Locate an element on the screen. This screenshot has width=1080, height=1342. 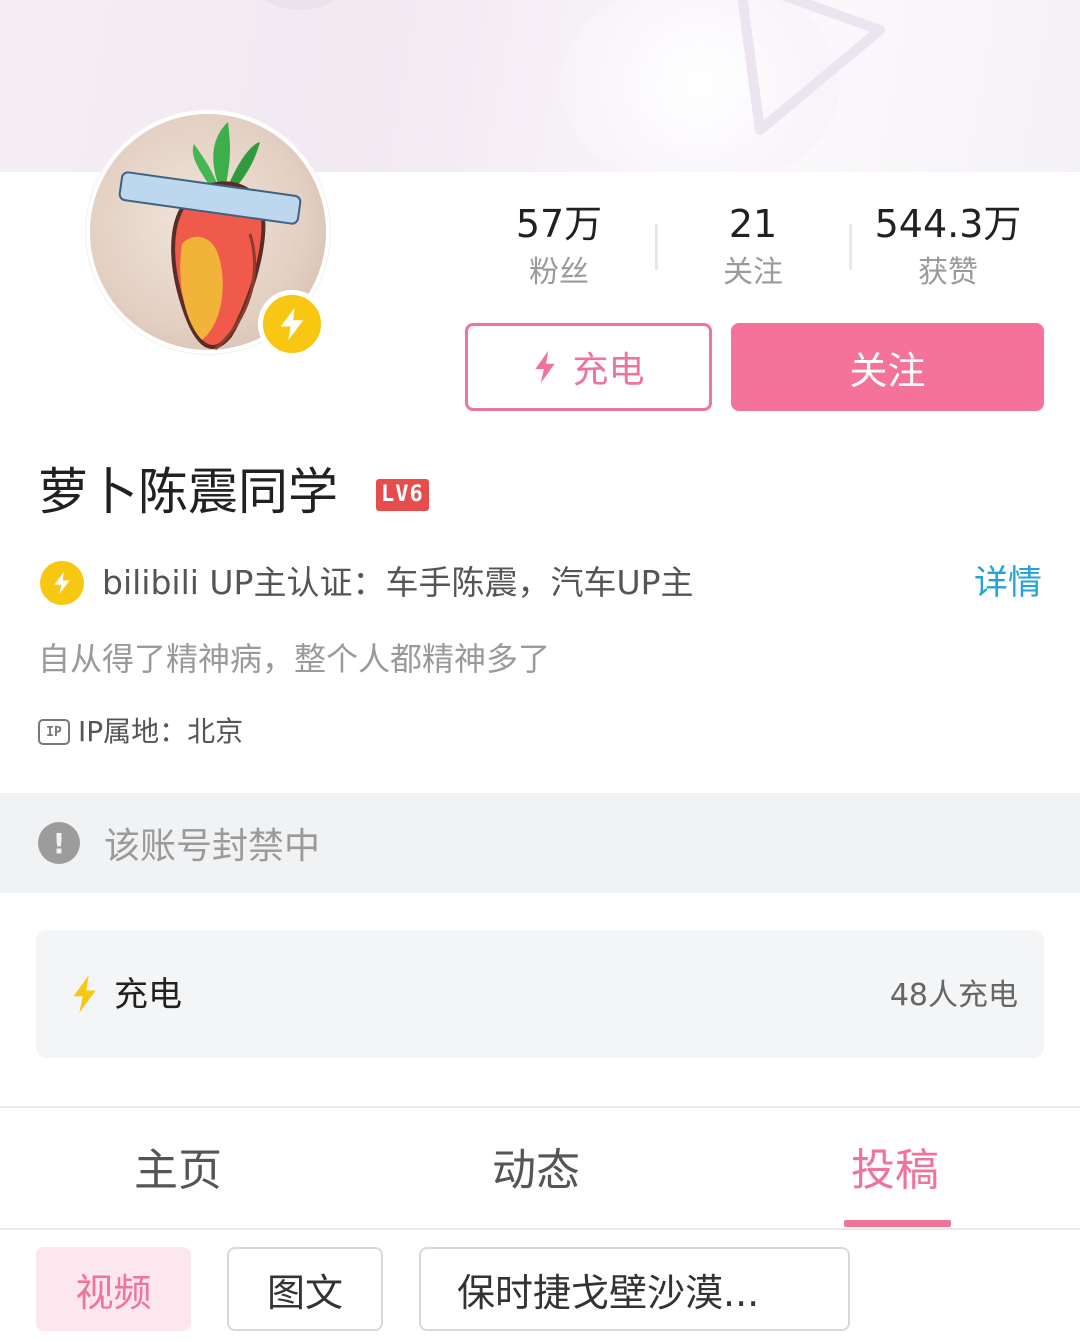
charge-button-label: 充电 is located at coordinates (608, 370).